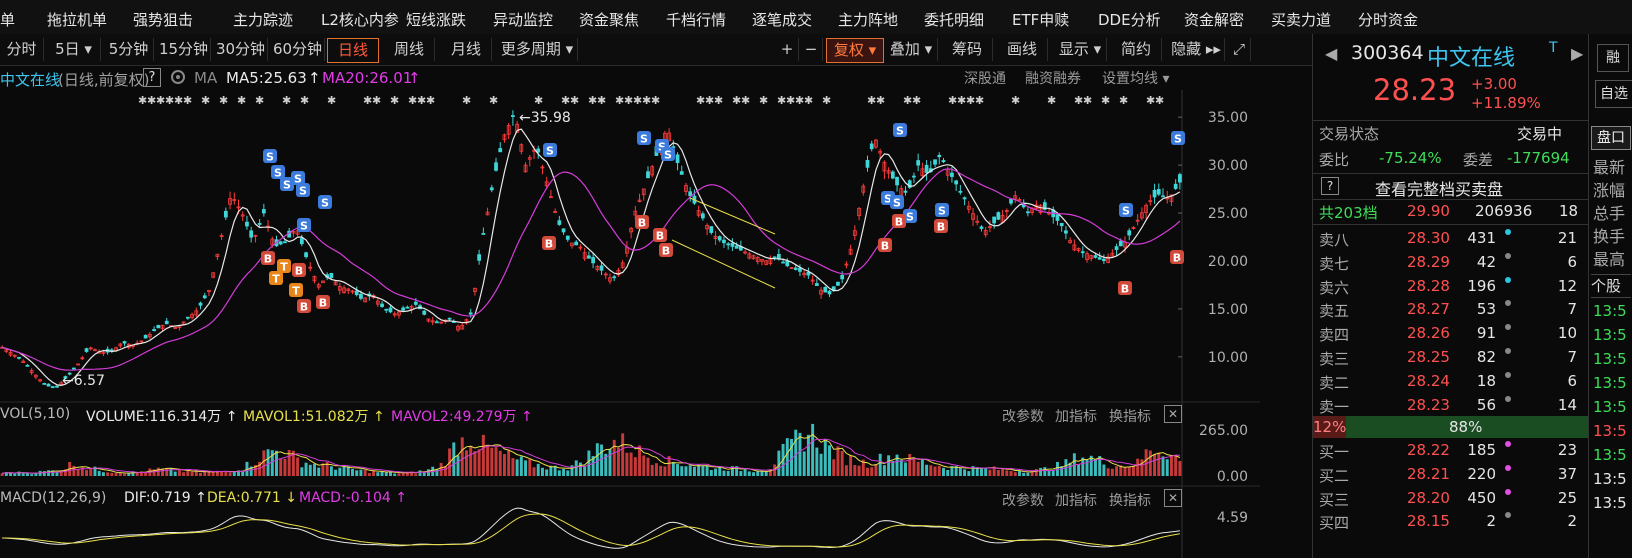  Describe the element at coordinates (1040, 19) in the screenshot. I see `menu-item-12: ETF申赎` at that location.